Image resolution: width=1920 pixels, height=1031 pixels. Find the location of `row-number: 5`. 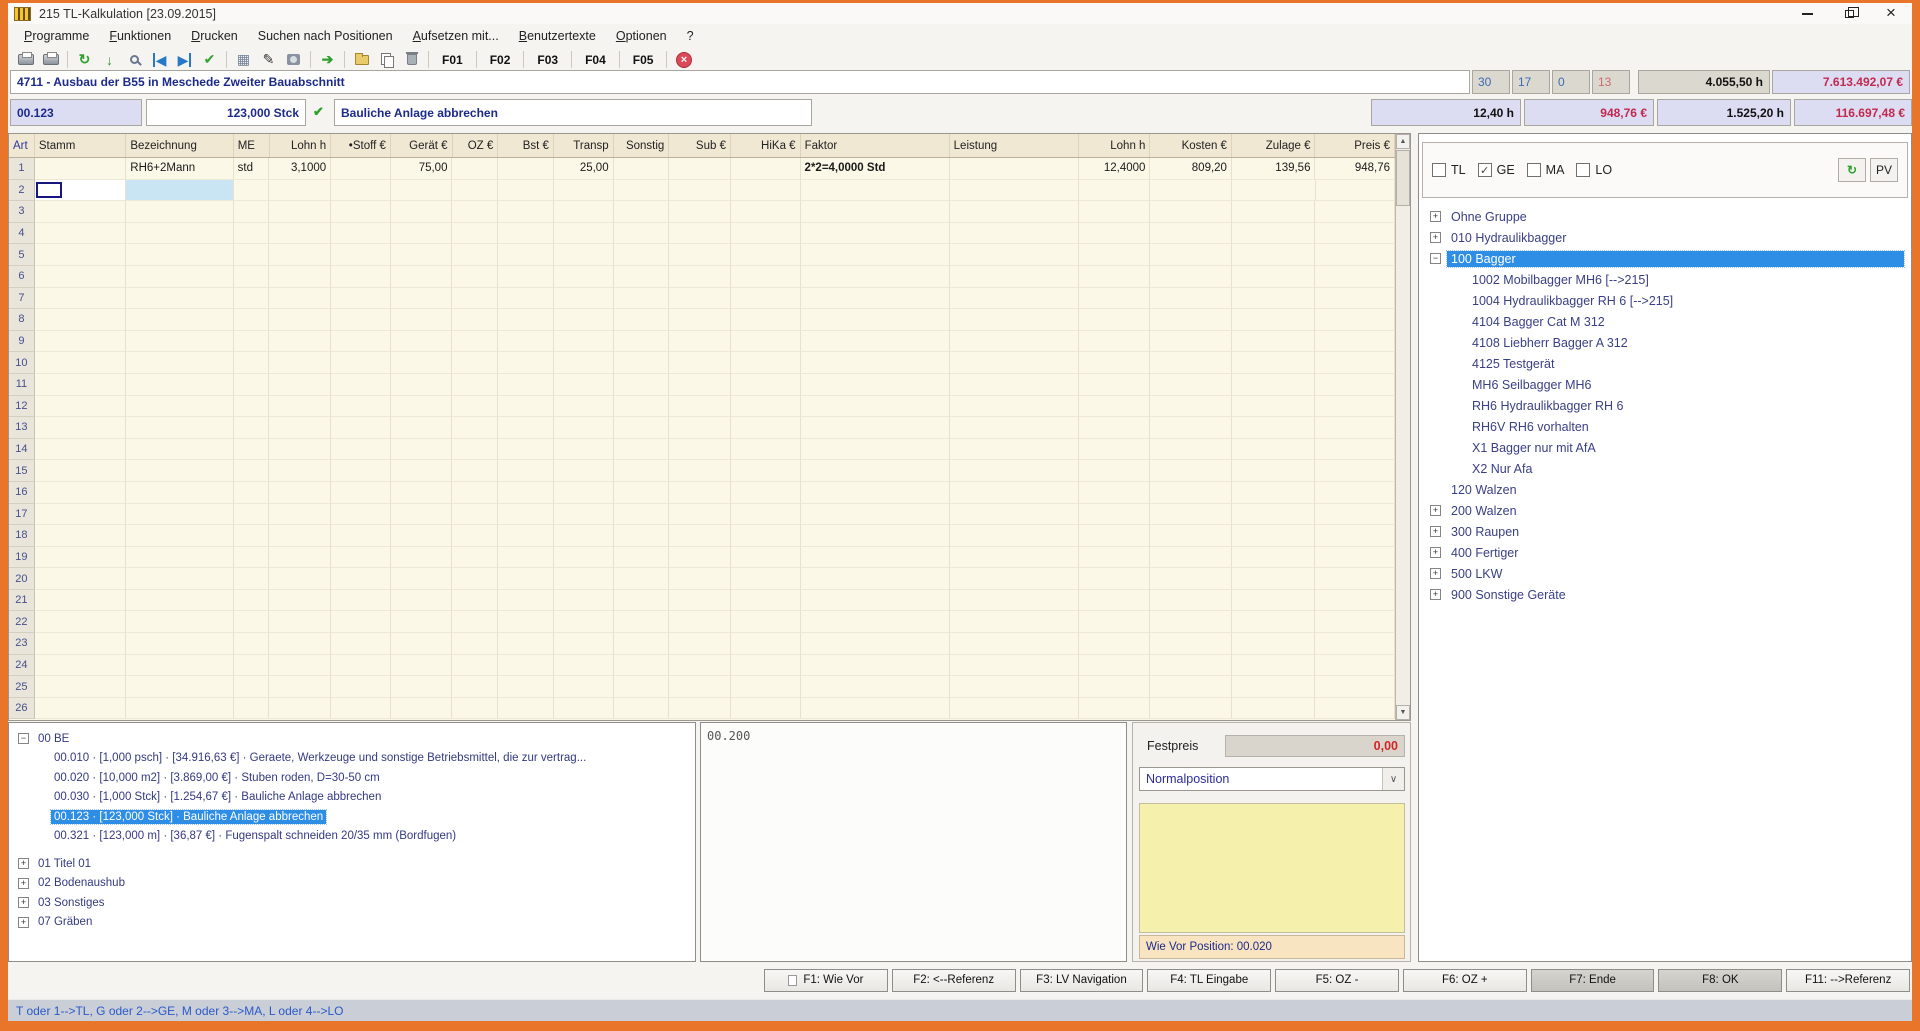

row-number: 5 is located at coordinates (22, 255).